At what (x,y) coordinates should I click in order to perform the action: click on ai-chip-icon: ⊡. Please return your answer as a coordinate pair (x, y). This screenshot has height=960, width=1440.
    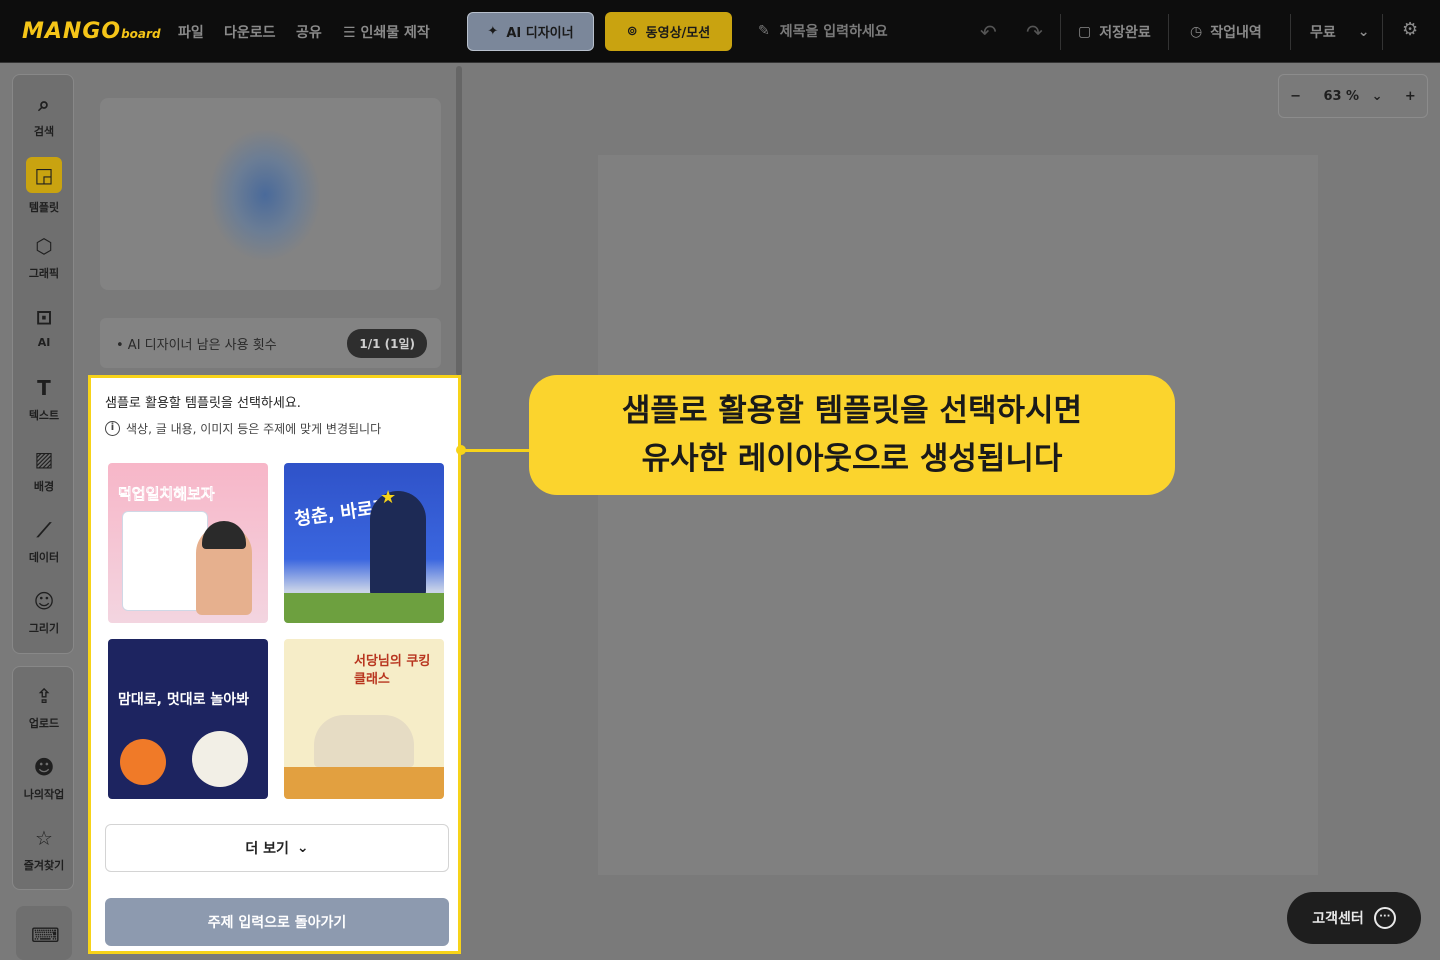
    Looking at the image, I should click on (44, 317).